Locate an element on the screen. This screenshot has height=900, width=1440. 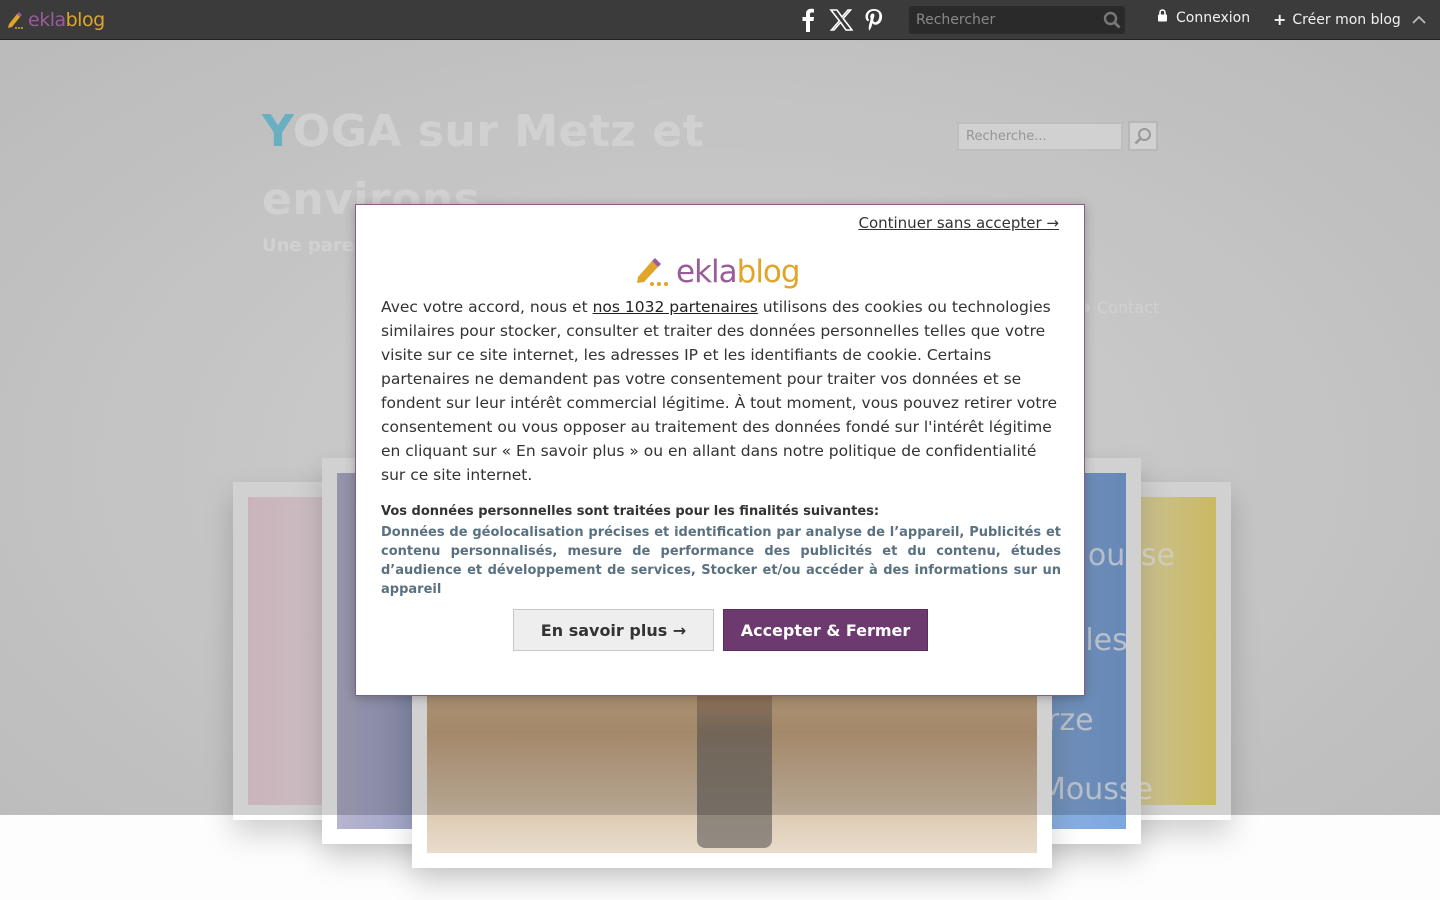
login-link: Connexion is located at coordinates (1204, 17).